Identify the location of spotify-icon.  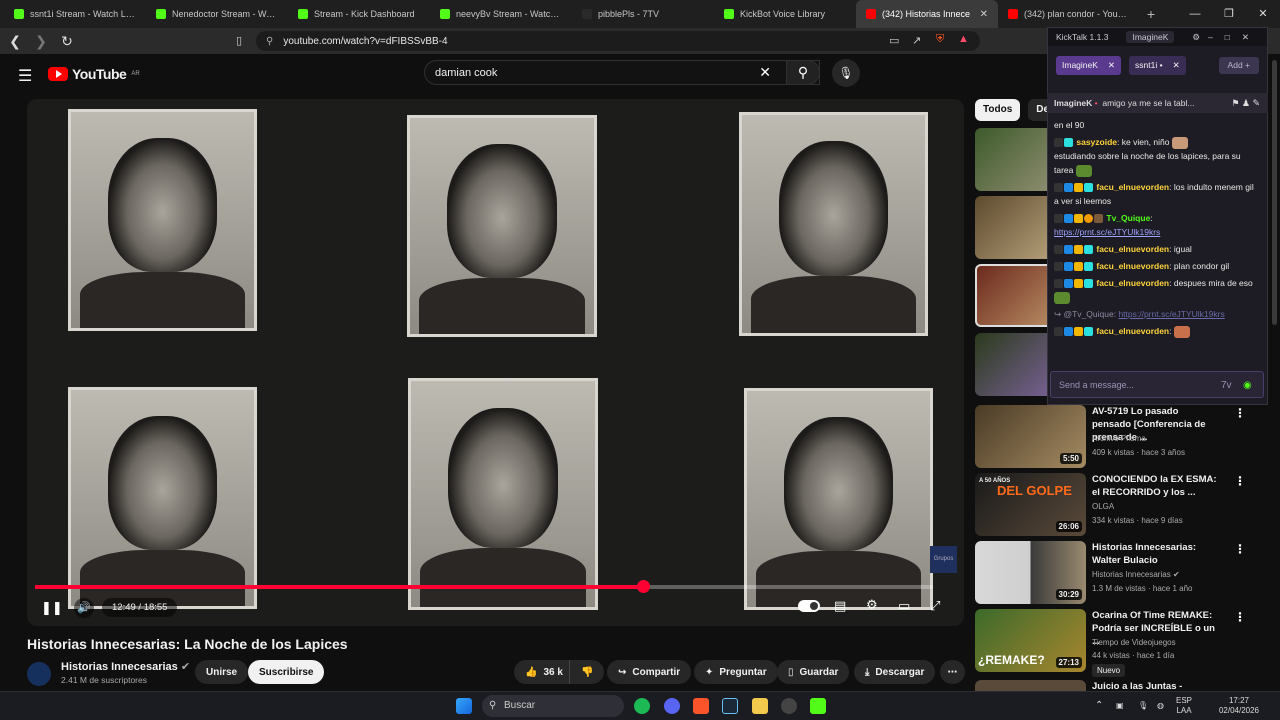
(642, 706).